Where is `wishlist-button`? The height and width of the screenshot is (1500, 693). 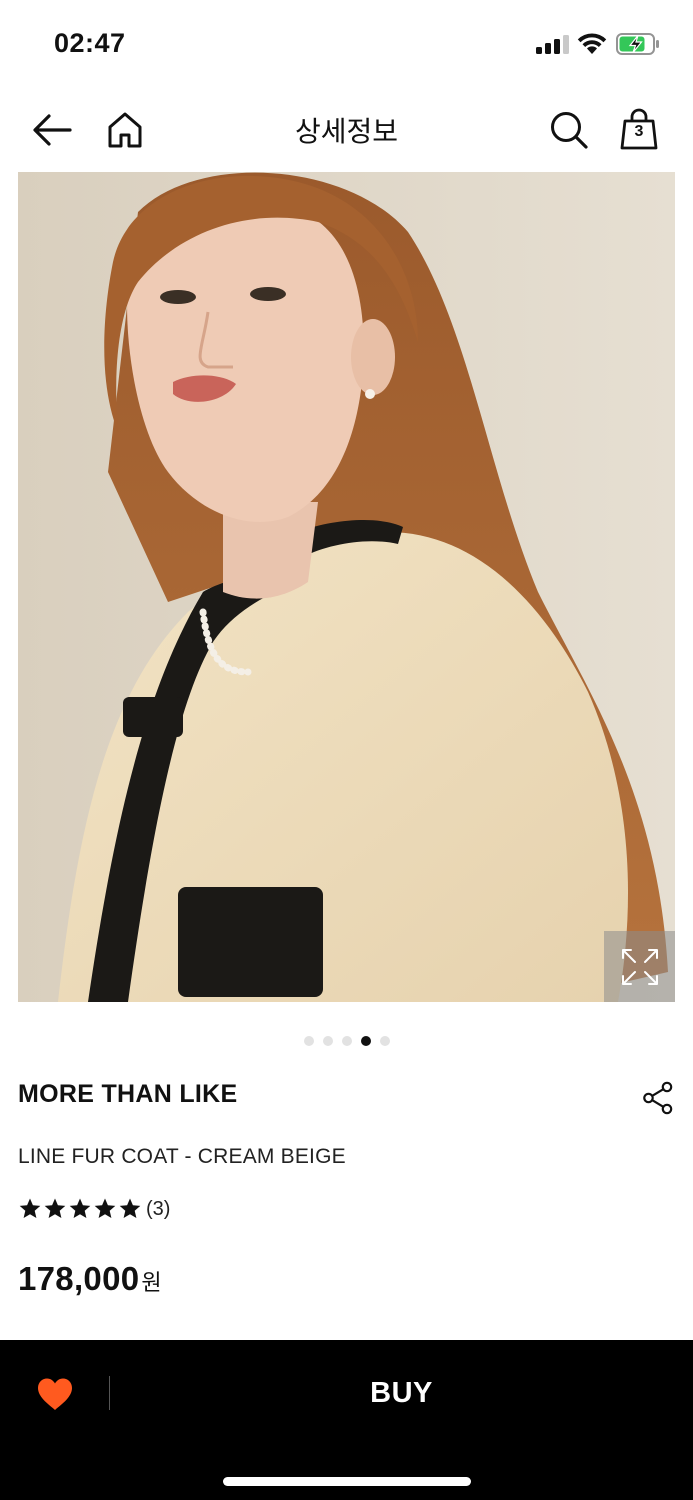
wishlist-button is located at coordinates (55, 1394).